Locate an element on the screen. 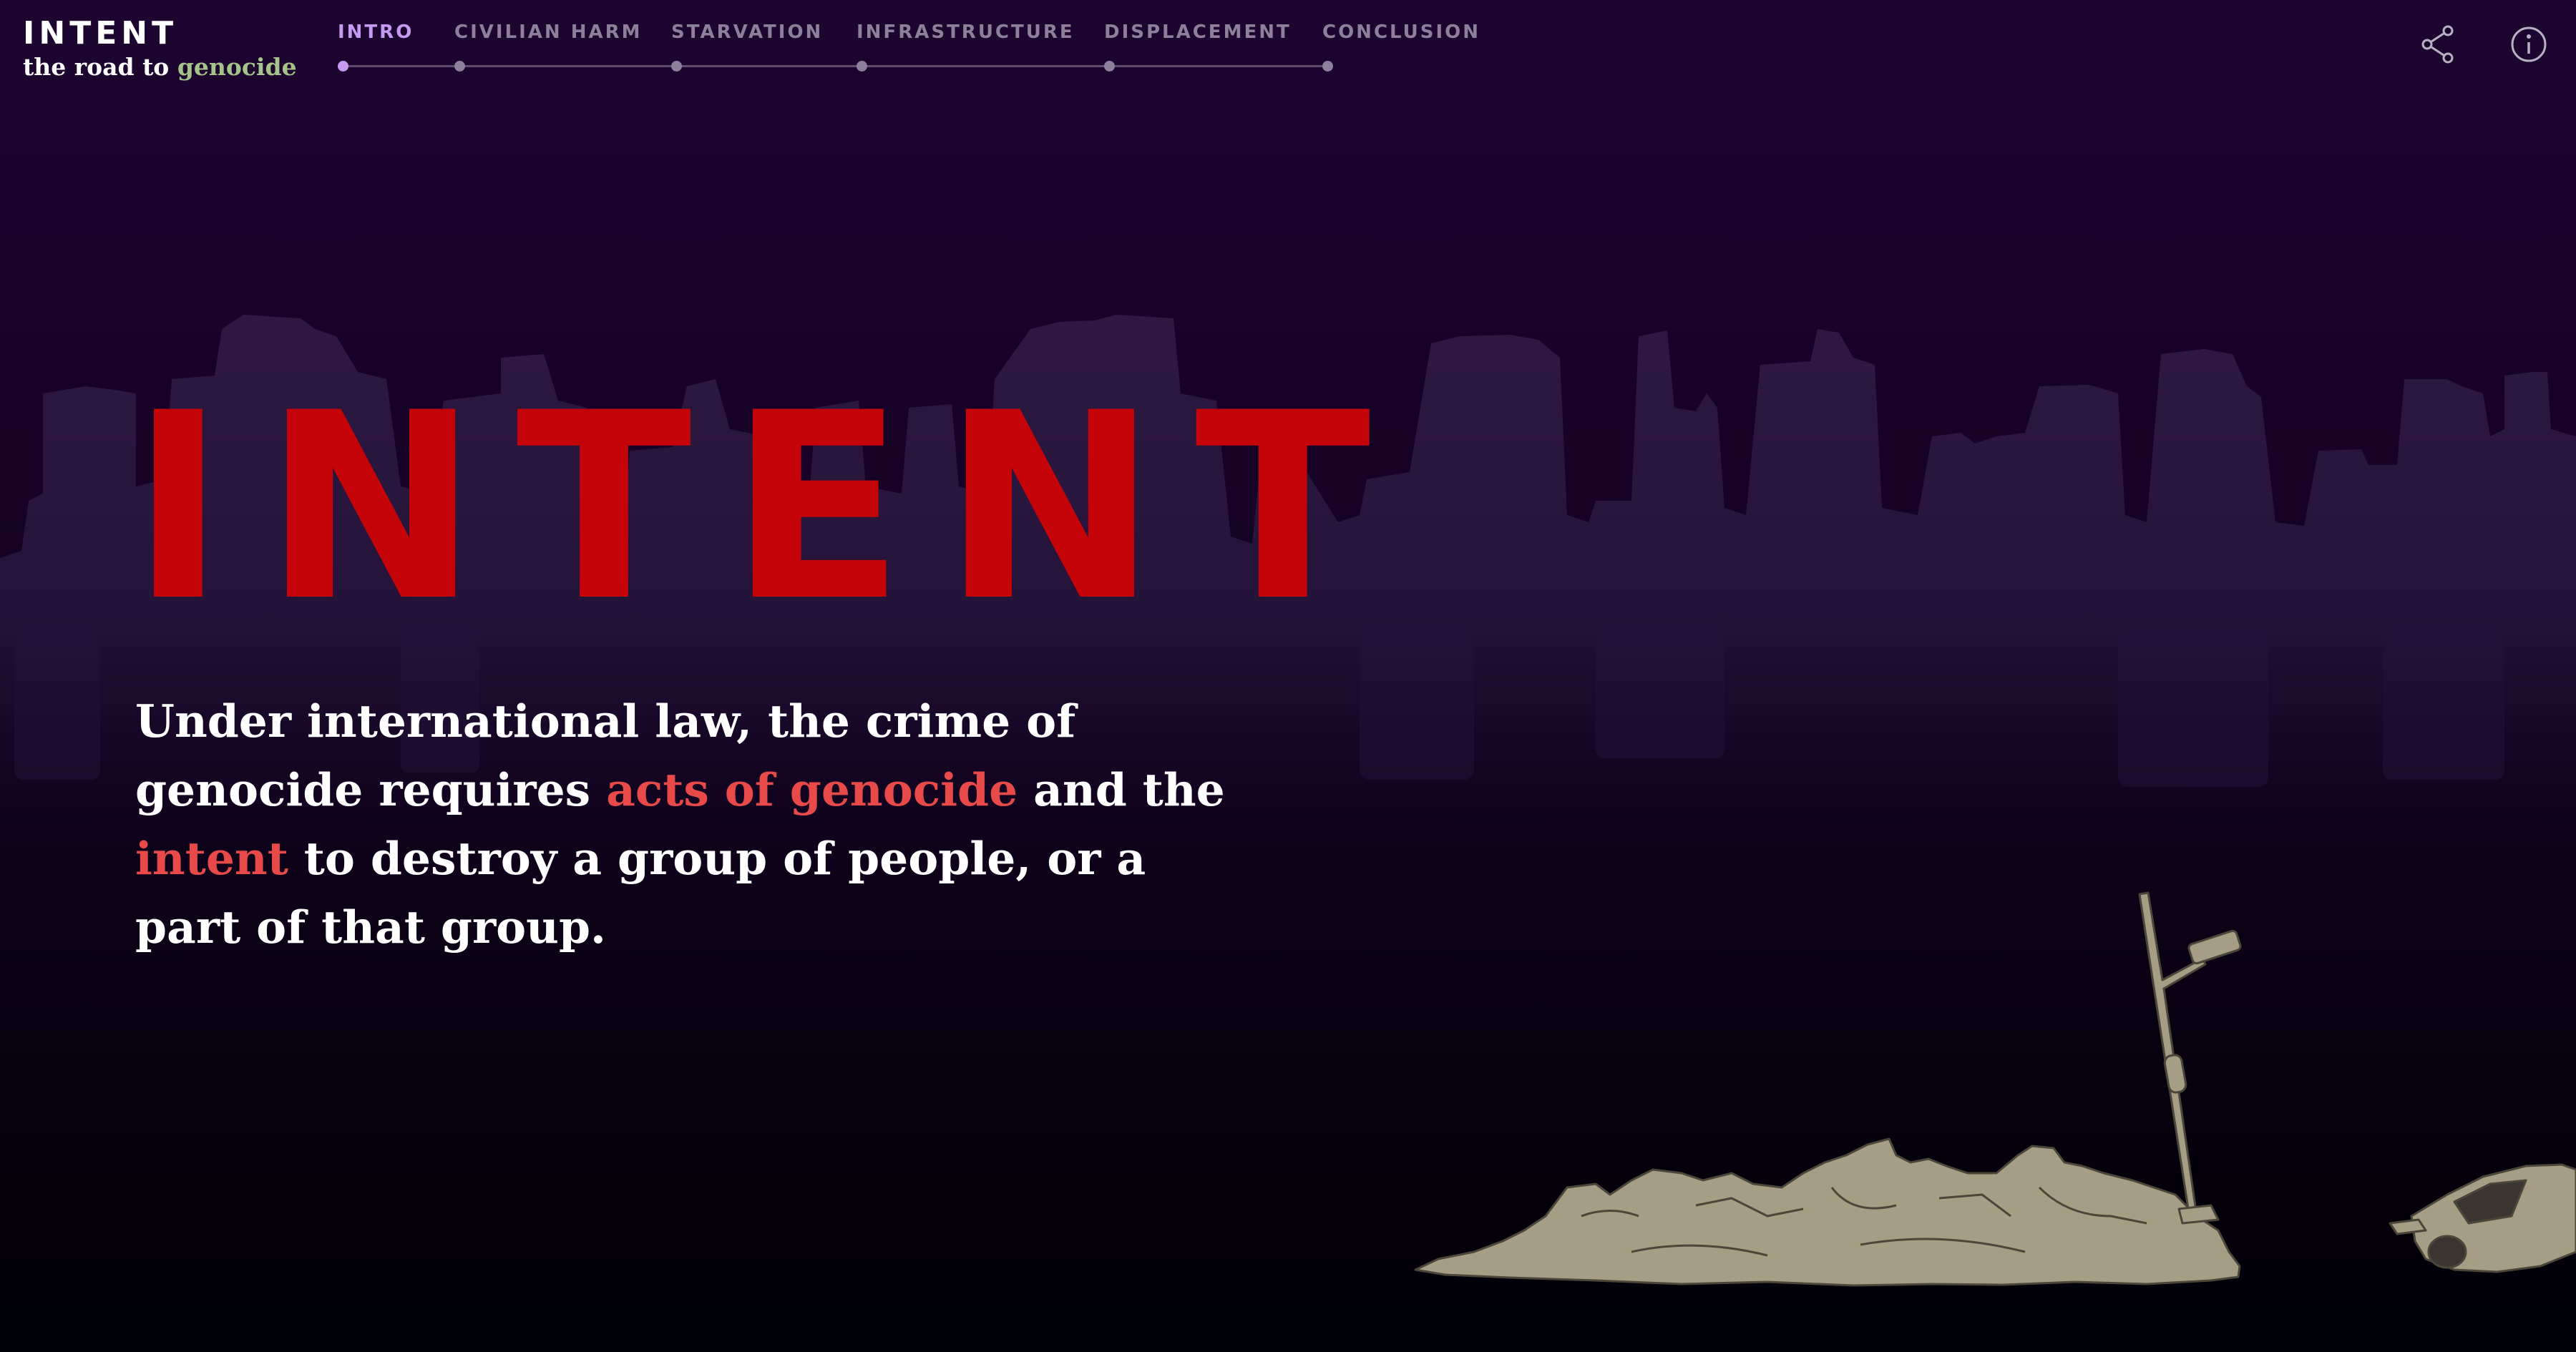 The height and width of the screenshot is (1352, 2576). nav-item-civilian-harm: CIVILIAN HARM is located at coordinates (548, 32).